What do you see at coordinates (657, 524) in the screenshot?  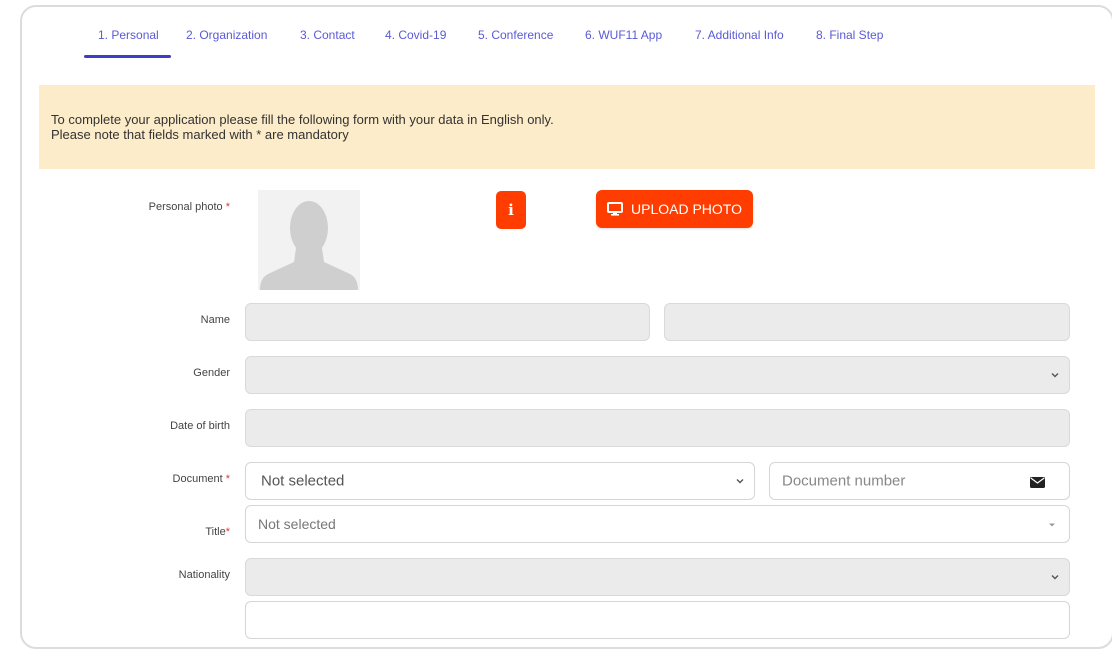 I see `title-select: Not selected` at bounding box center [657, 524].